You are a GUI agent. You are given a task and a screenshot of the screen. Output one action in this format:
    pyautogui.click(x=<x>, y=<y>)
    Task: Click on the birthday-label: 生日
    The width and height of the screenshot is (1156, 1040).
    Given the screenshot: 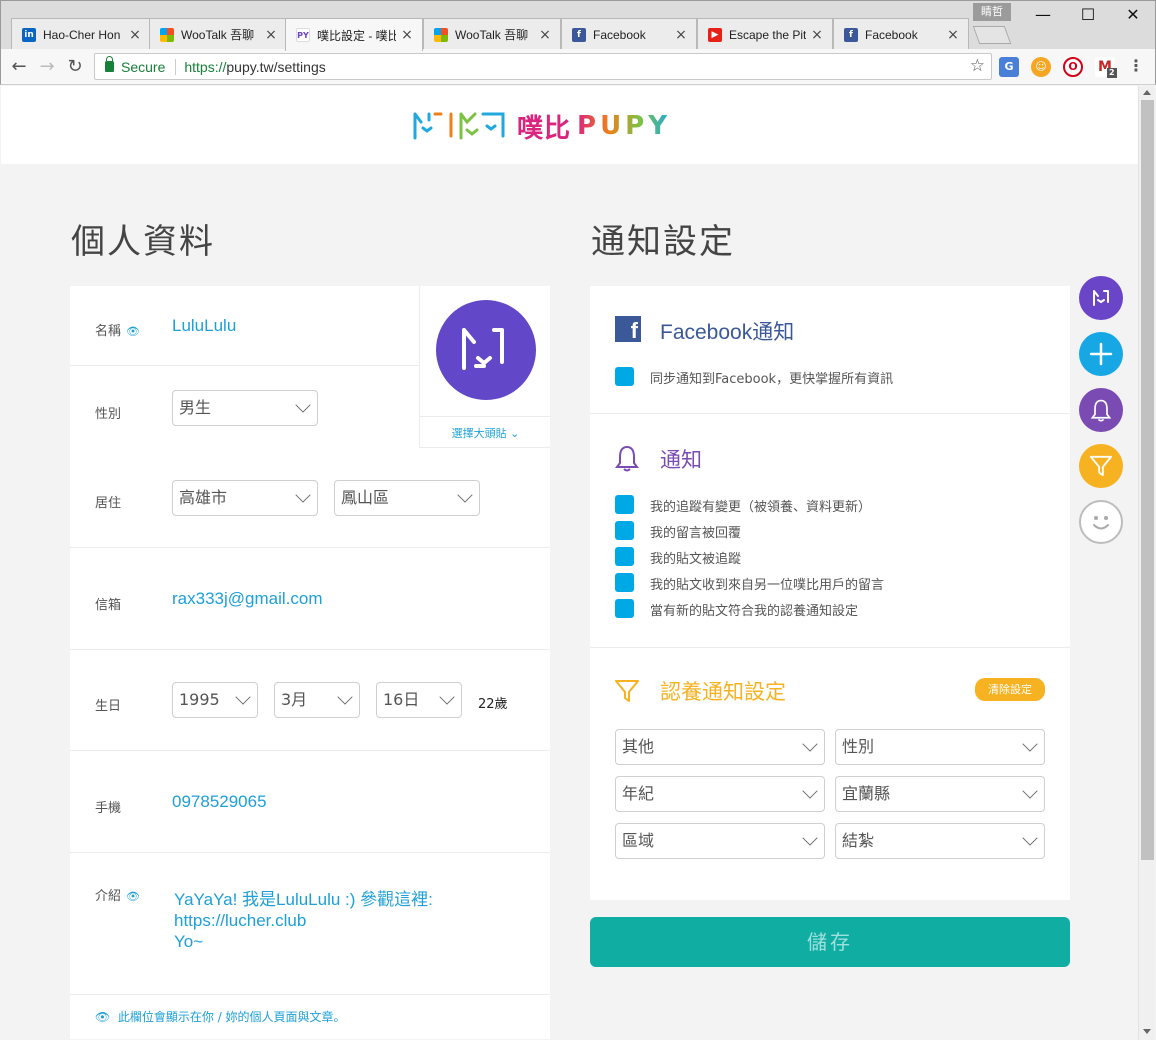 What is the action you would take?
    pyautogui.click(x=108, y=706)
    